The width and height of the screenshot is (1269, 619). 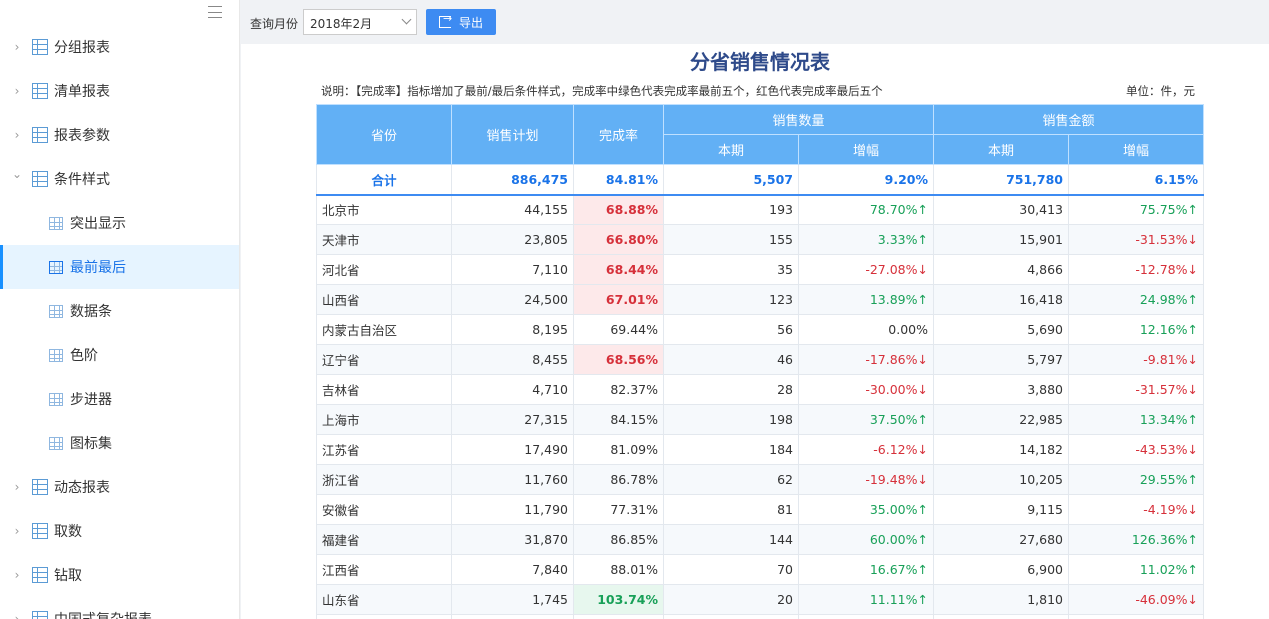 I want to click on amt-growth-cell: 12.16%↑, so click(x=1136, y=329).